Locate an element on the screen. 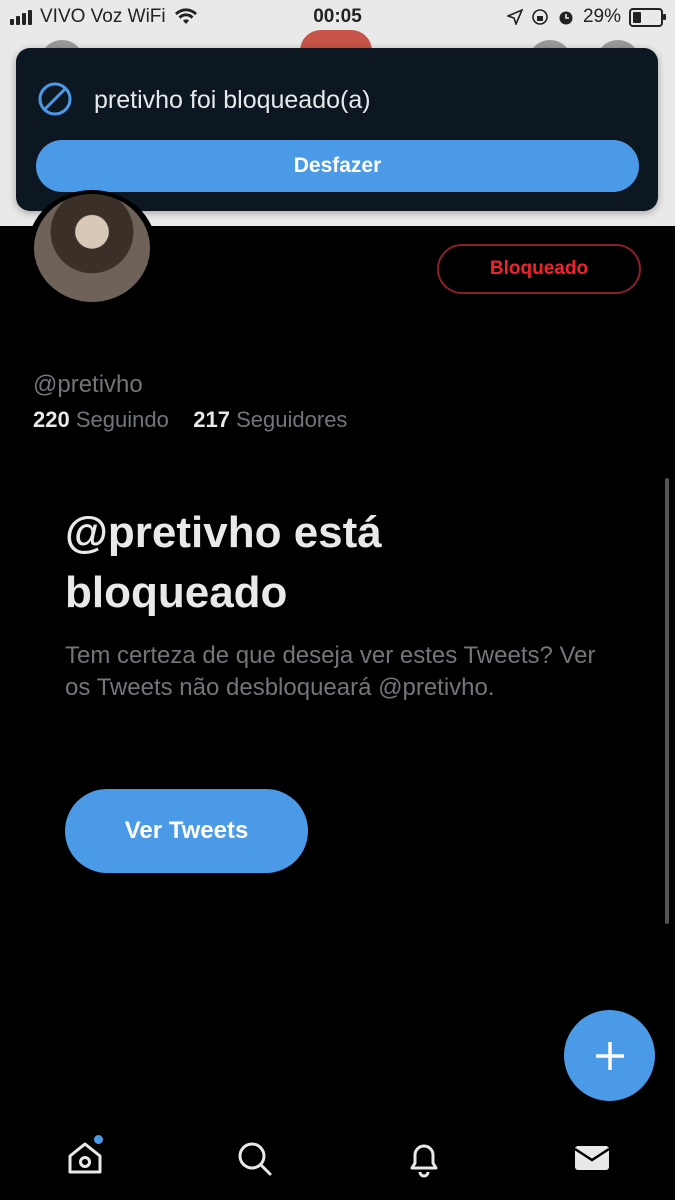 The width and height of the screenshot is (675, 1200). following-label: Seguindo is located at coordinates (122, 419).